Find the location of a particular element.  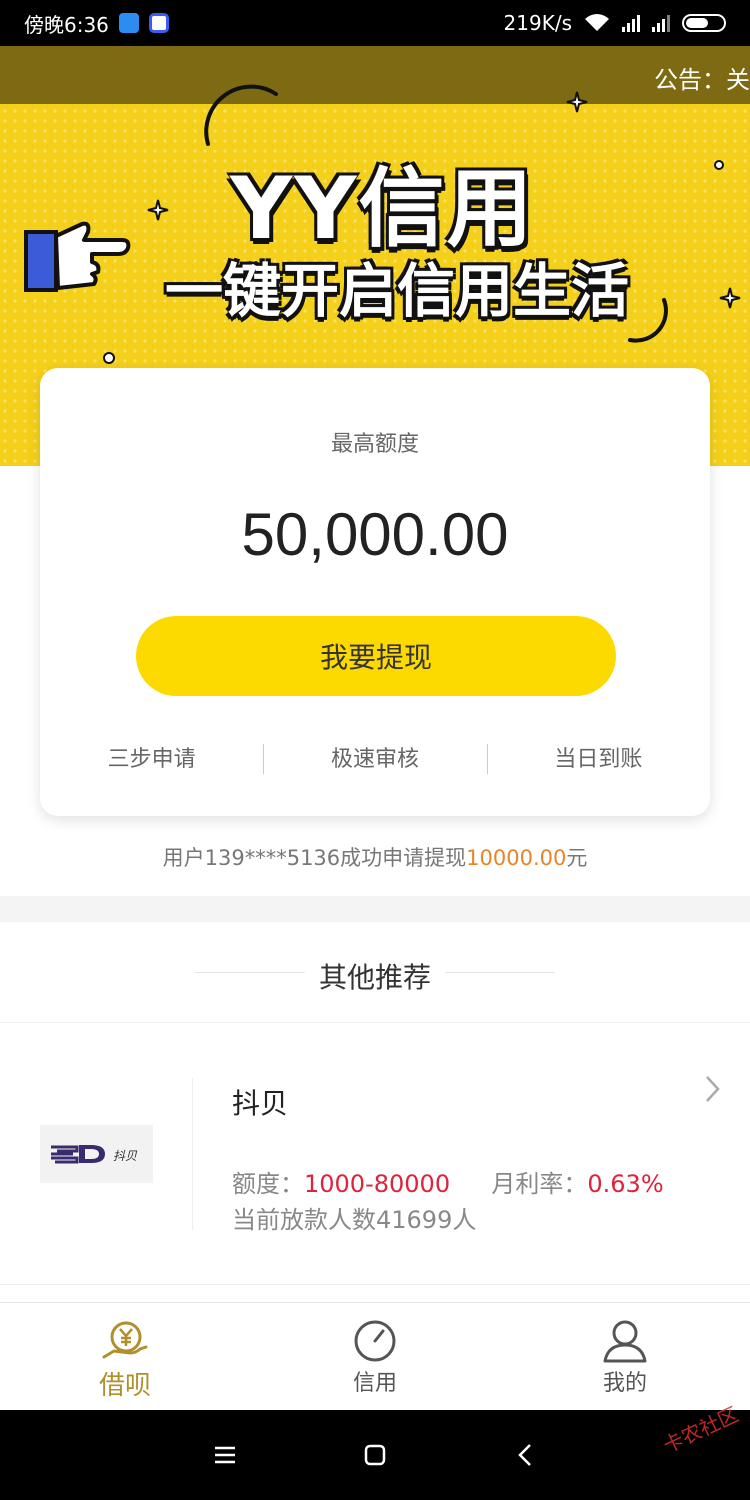

gauge-icon is located at coordinates (375, 1341).